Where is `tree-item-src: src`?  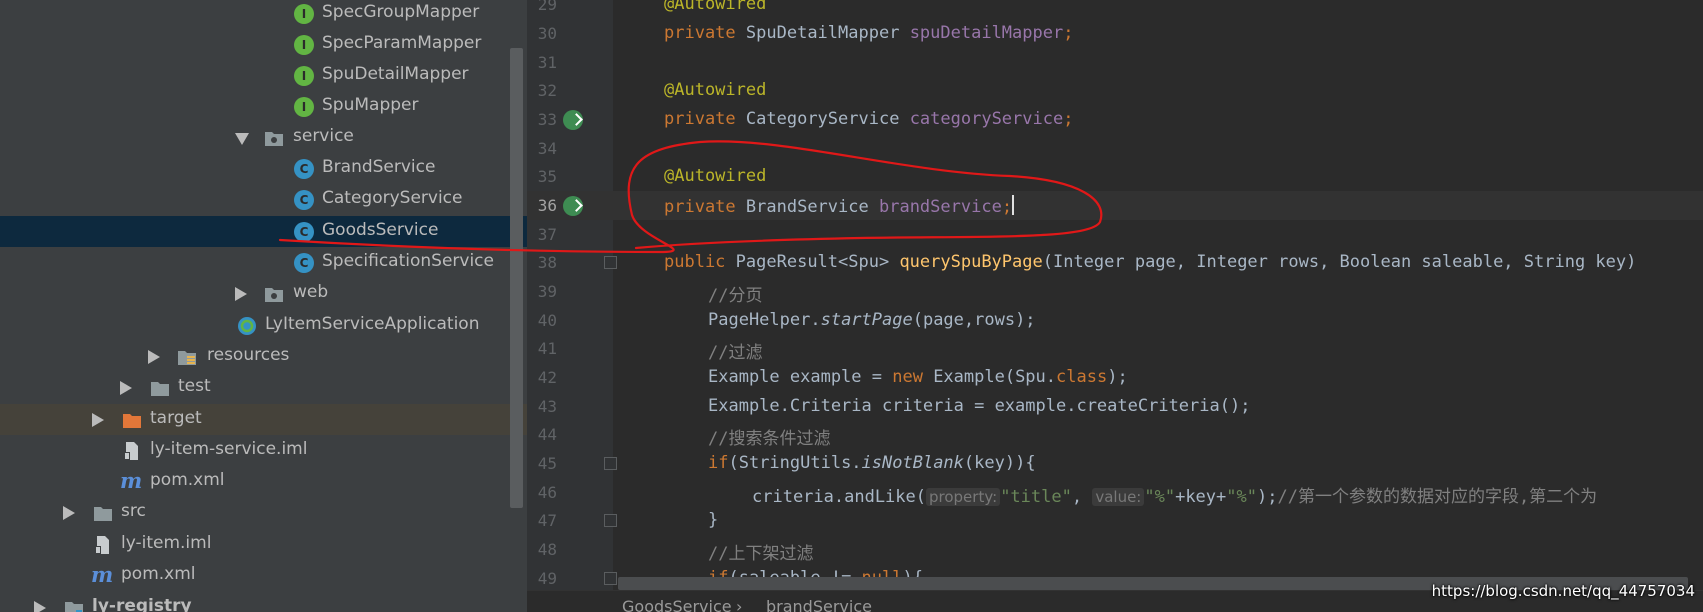 tree-item-src: src is located at coordinates (263, 512).